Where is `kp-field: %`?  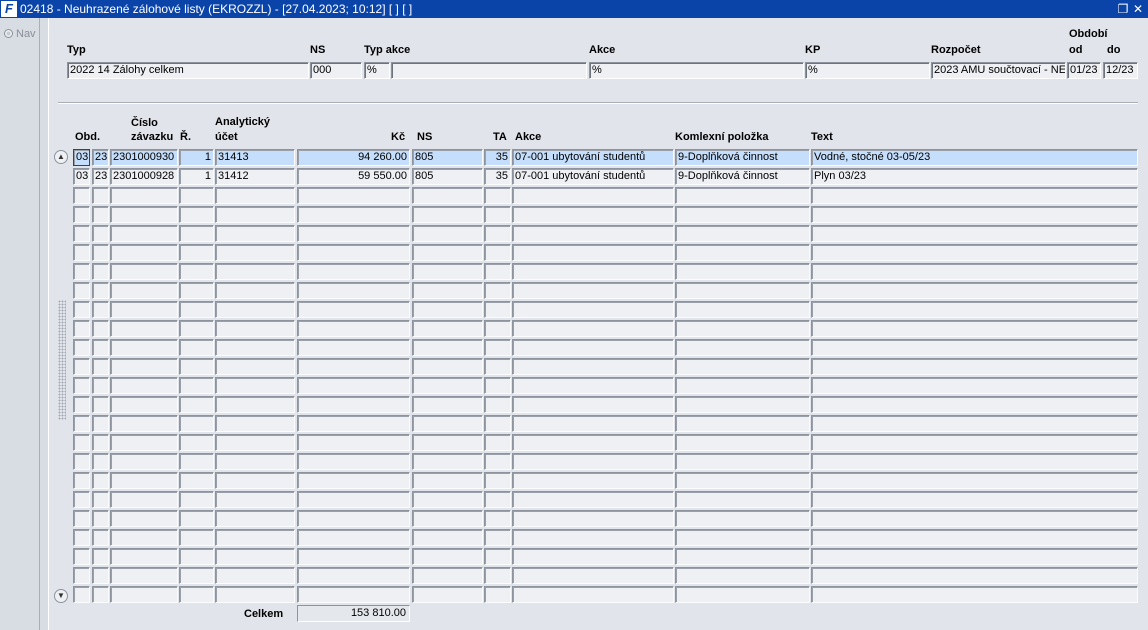
kp-field: % is located at coordinates (867, 70).